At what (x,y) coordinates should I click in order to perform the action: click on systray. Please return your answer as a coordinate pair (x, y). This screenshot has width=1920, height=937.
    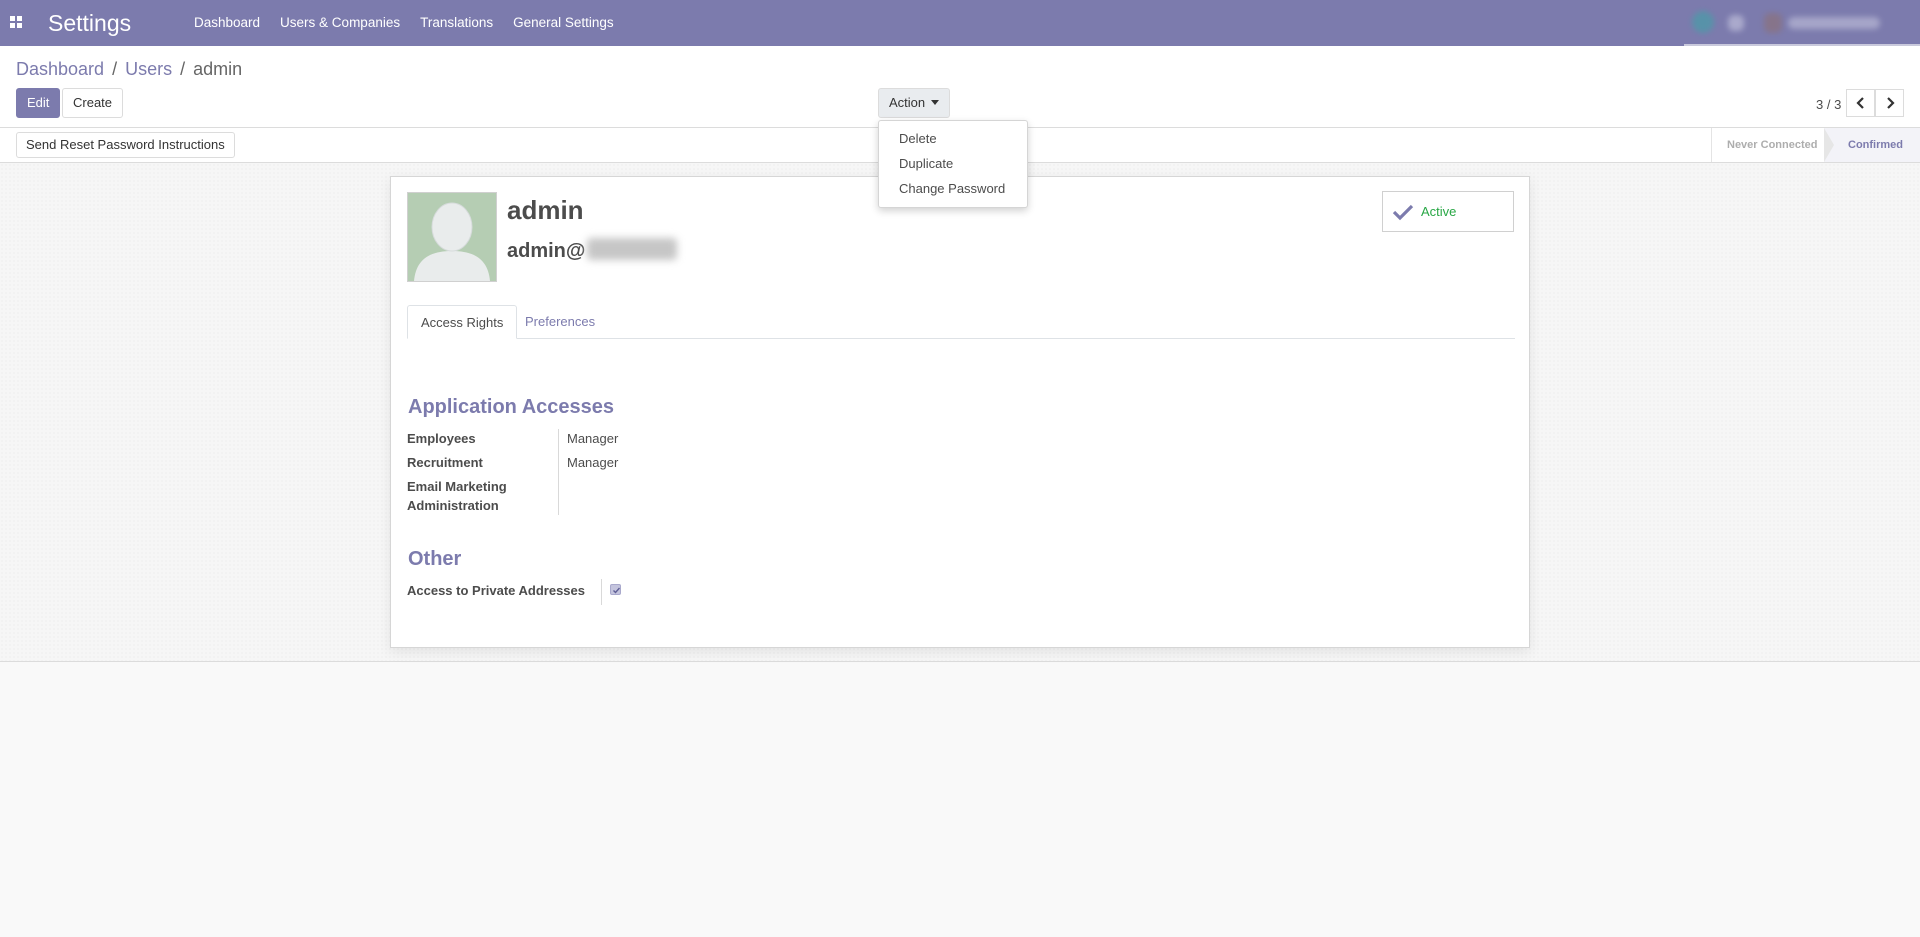
    Looking at the image, I should click on (1805, 23).